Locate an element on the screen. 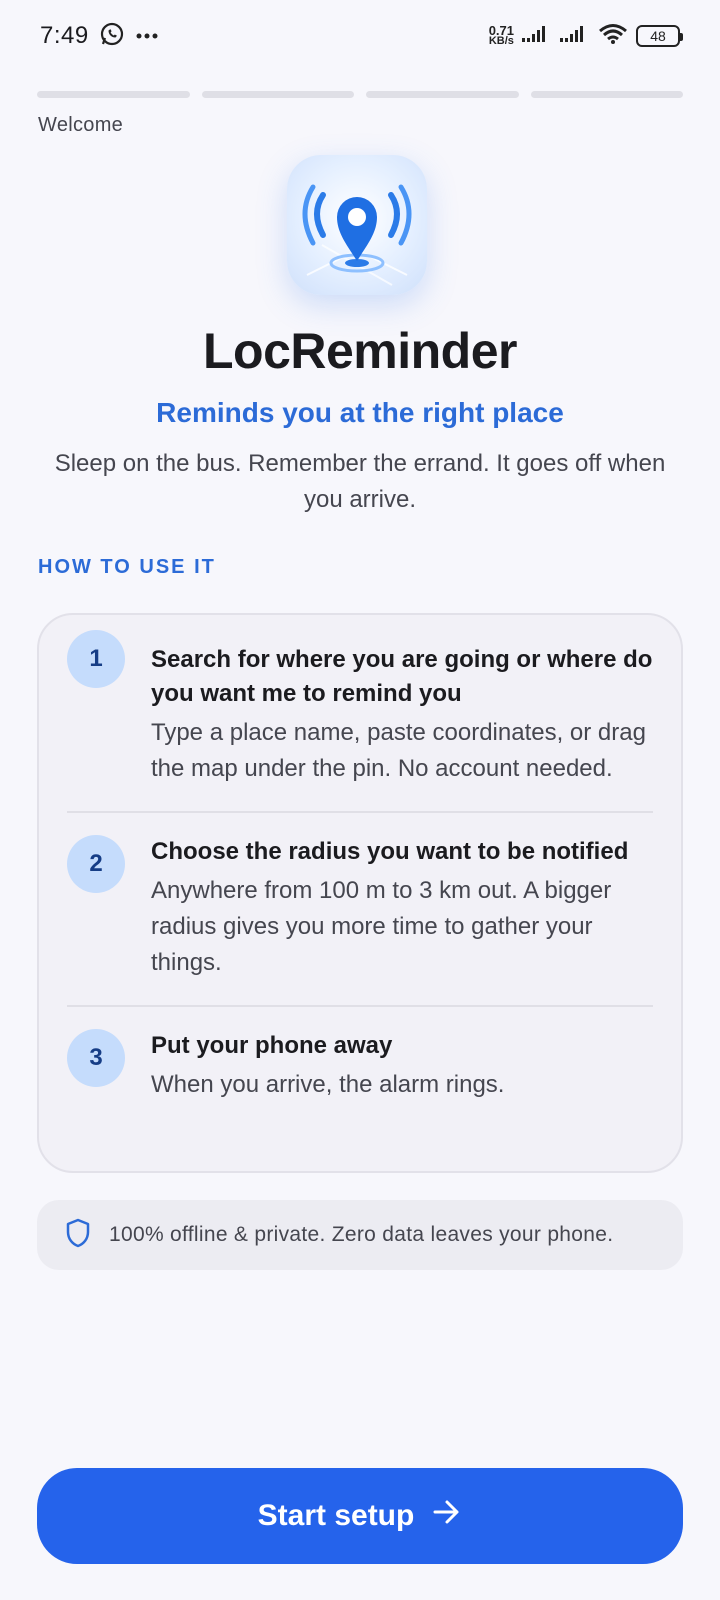 The width and height of the screenshot is (720, 1600). step-description: When you arrive, the alarm rings. is located at coordinates (328, 1084).